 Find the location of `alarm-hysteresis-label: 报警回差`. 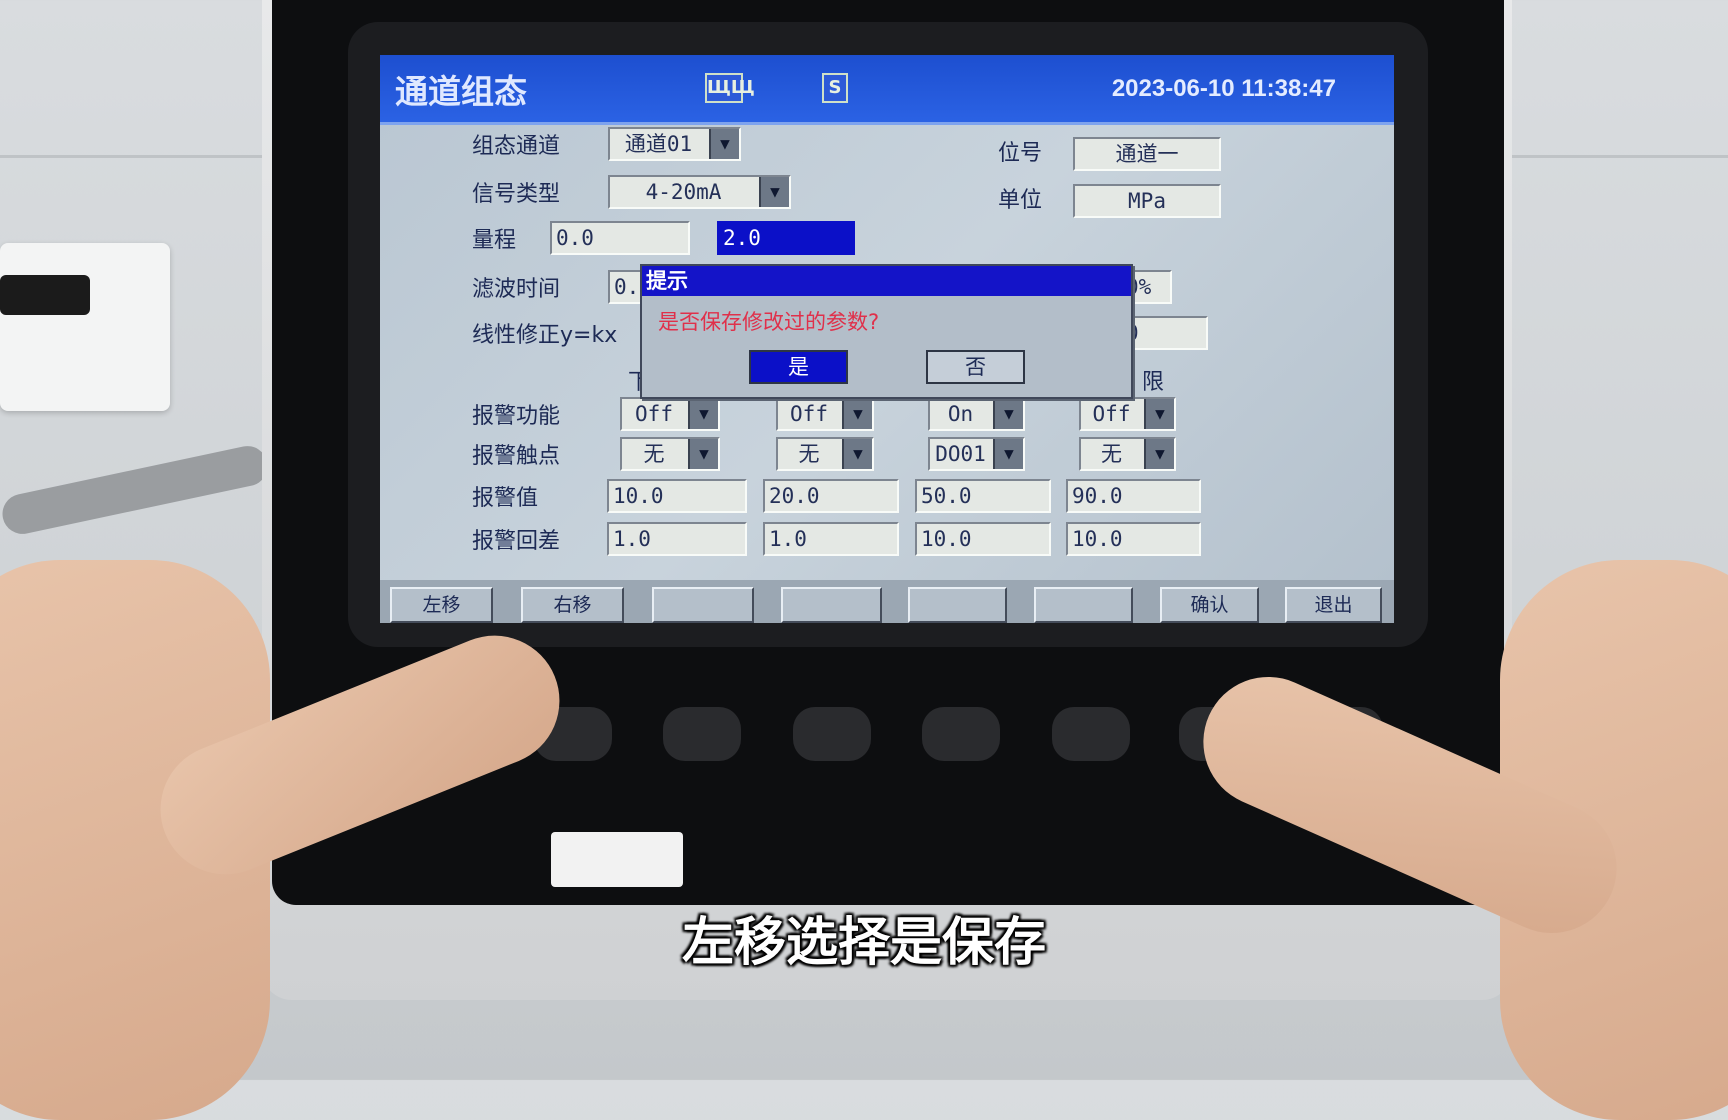

alarm-hysteresis-label: 报警回差 is located at coordinates (516, 541).